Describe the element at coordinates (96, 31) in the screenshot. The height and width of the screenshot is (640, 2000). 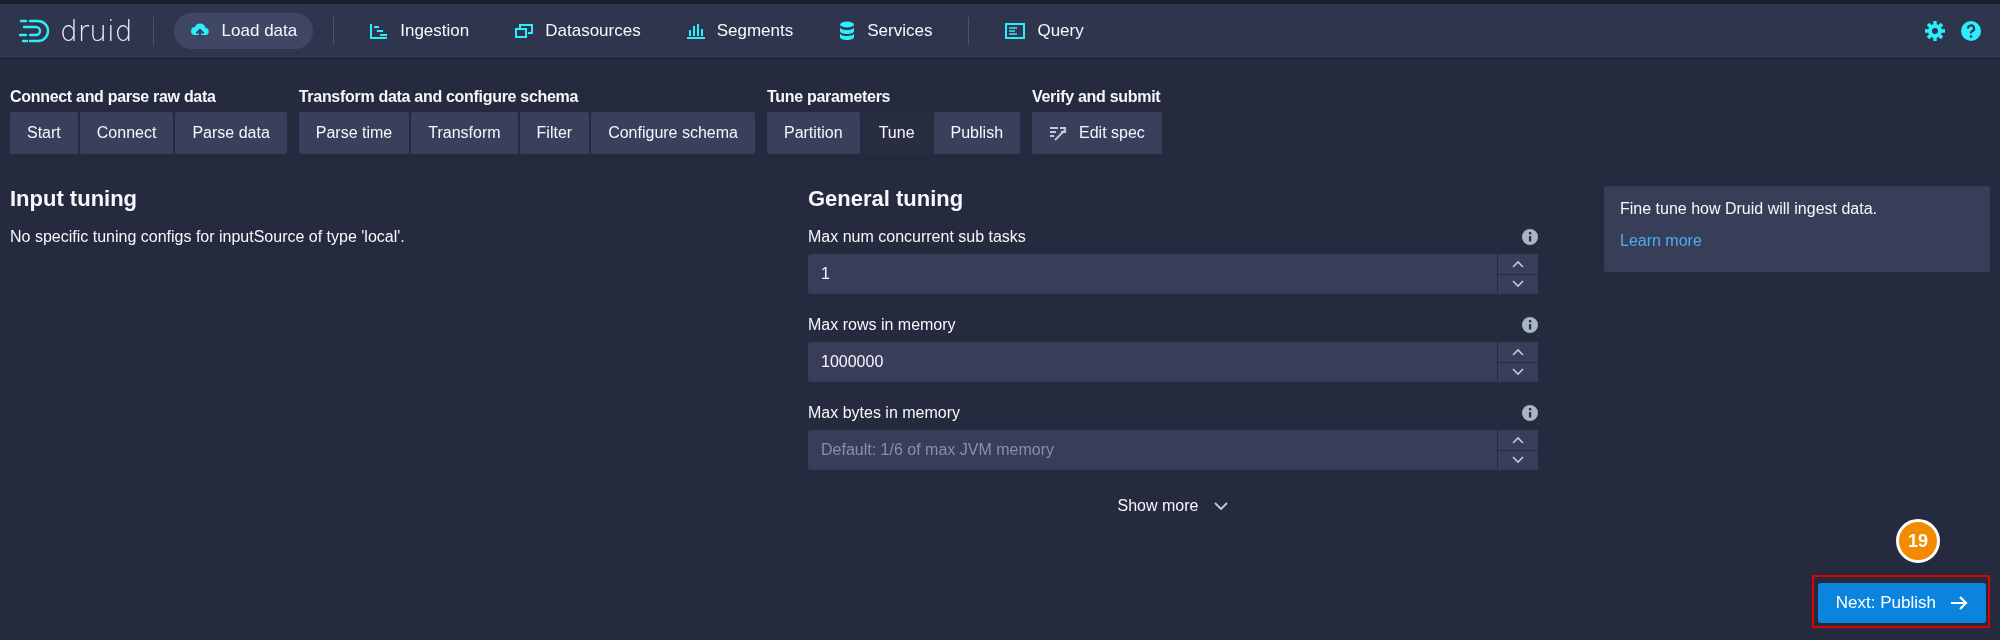
I see `logo-text: druid` at that location.